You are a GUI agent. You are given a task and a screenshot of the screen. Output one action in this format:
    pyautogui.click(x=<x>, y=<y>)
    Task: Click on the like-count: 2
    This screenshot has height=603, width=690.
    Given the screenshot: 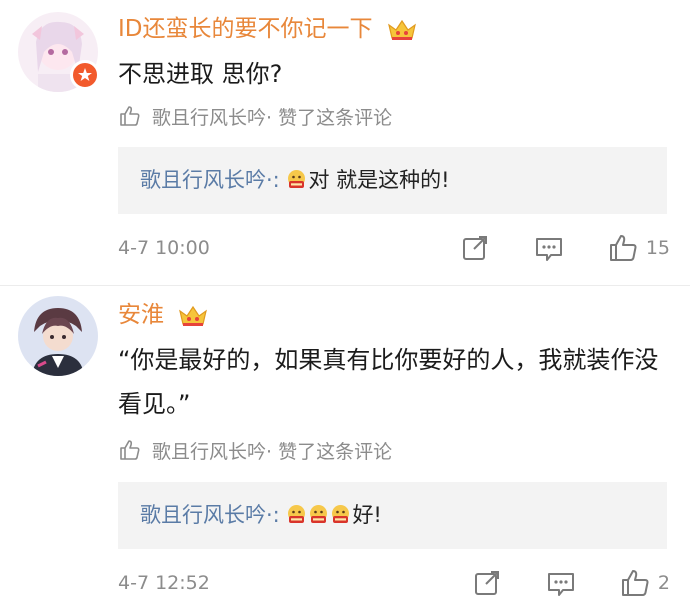 What is the action you would take?
    pyautogui.click(x=663, y=583)
    